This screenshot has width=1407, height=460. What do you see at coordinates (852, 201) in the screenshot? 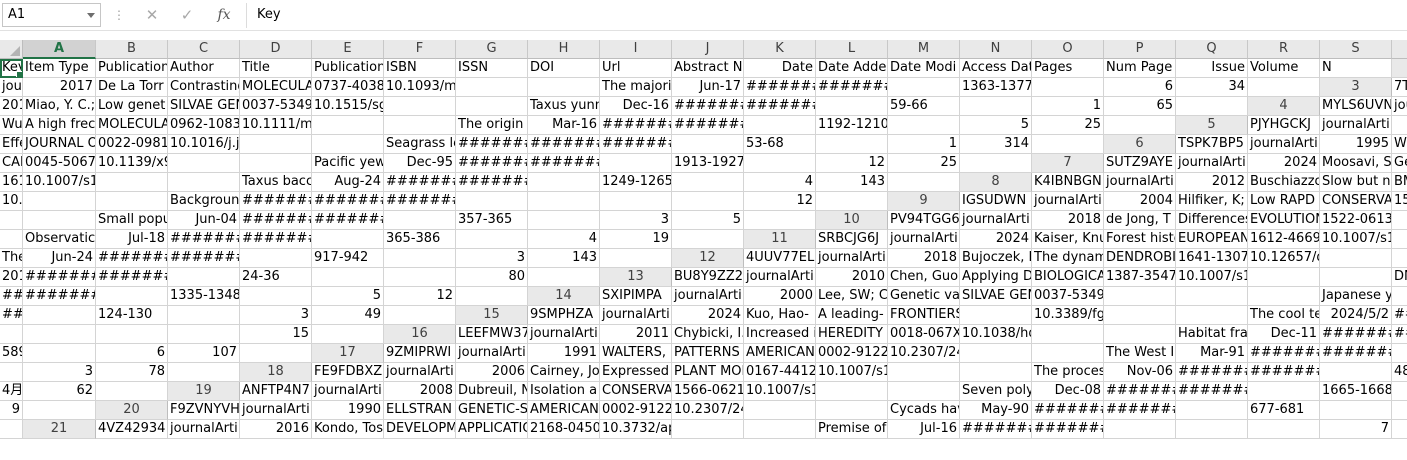
I see `cell-n8` at bounding box center [852, 201].